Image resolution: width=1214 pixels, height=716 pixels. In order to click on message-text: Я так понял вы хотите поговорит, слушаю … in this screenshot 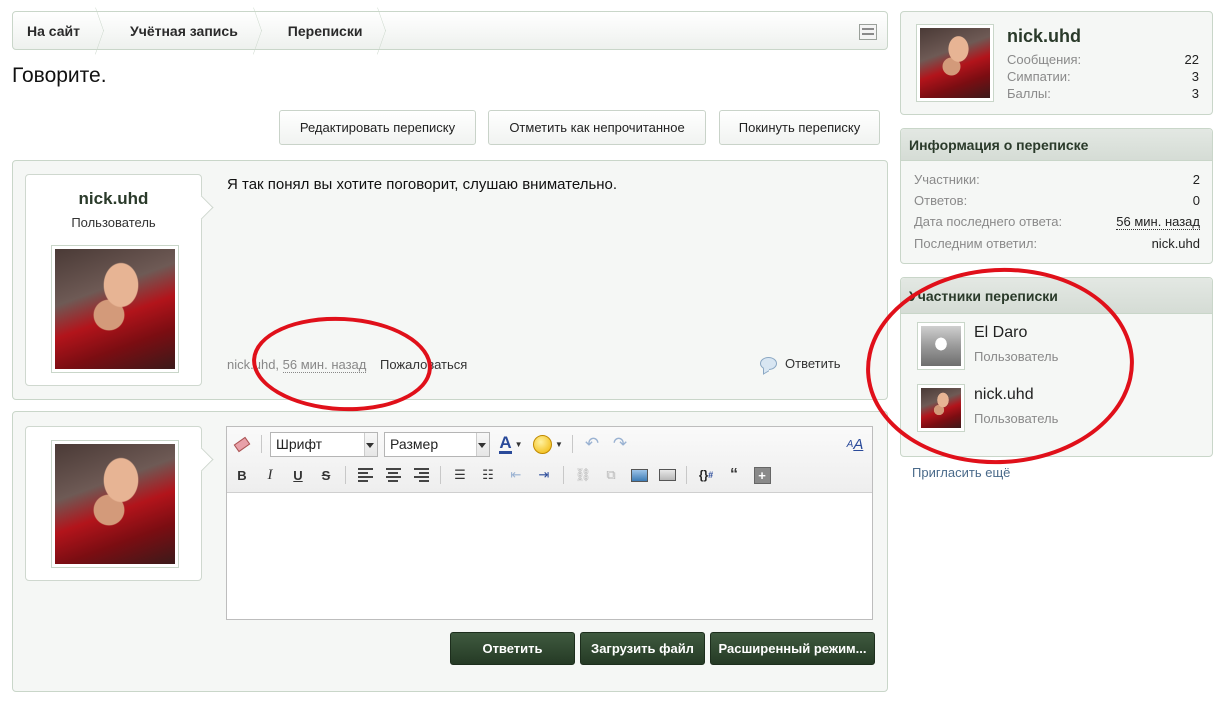, I will do `click(422, 184)`.